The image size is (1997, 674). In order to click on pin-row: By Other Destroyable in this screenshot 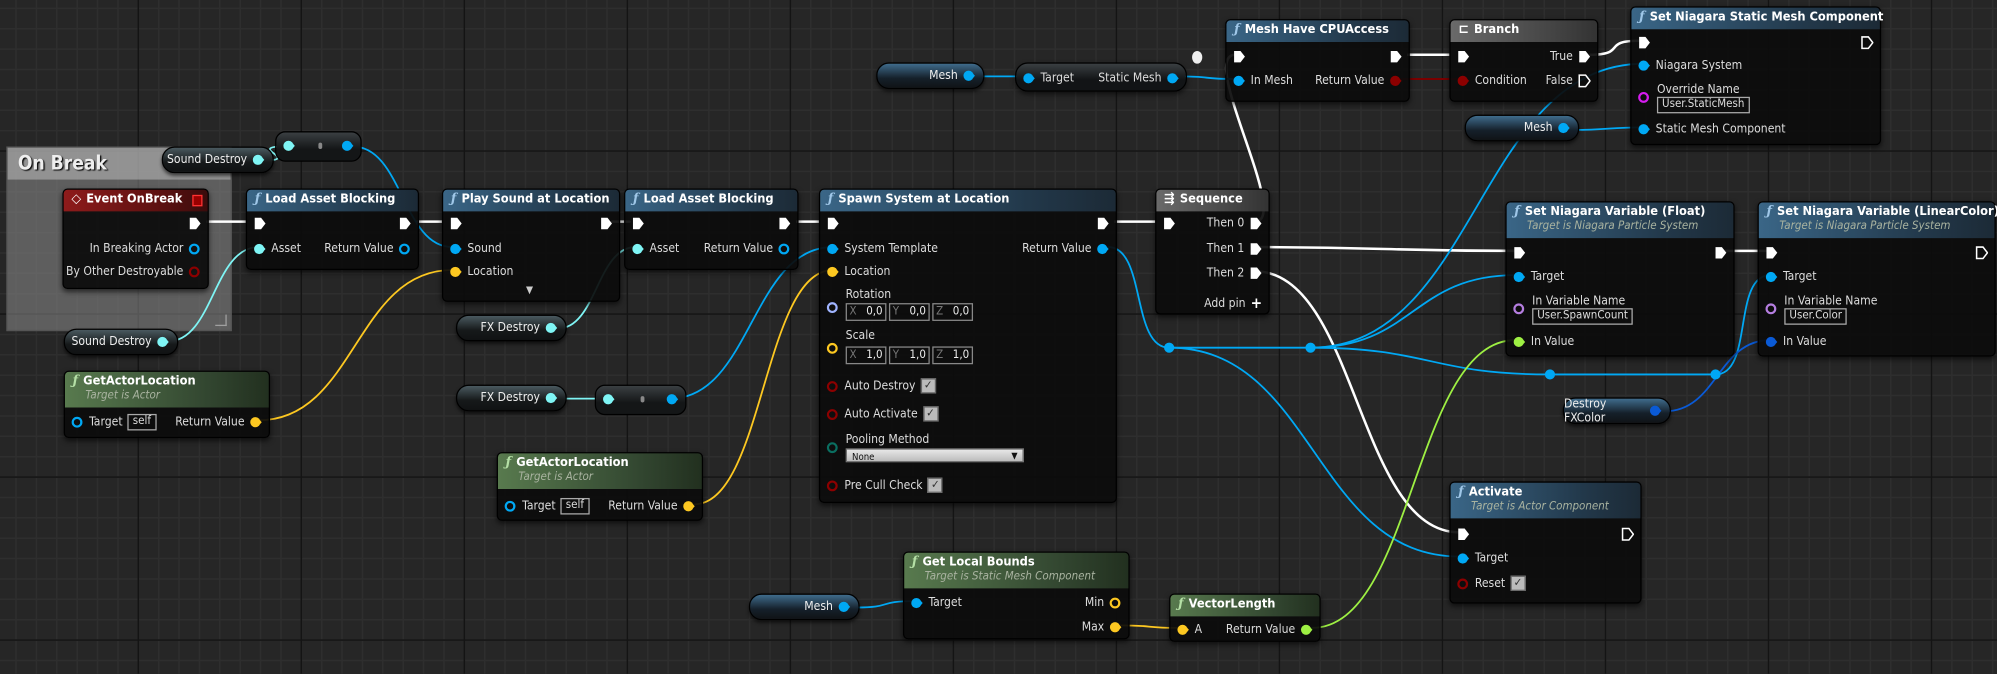, I will do `click(133, 271)`.